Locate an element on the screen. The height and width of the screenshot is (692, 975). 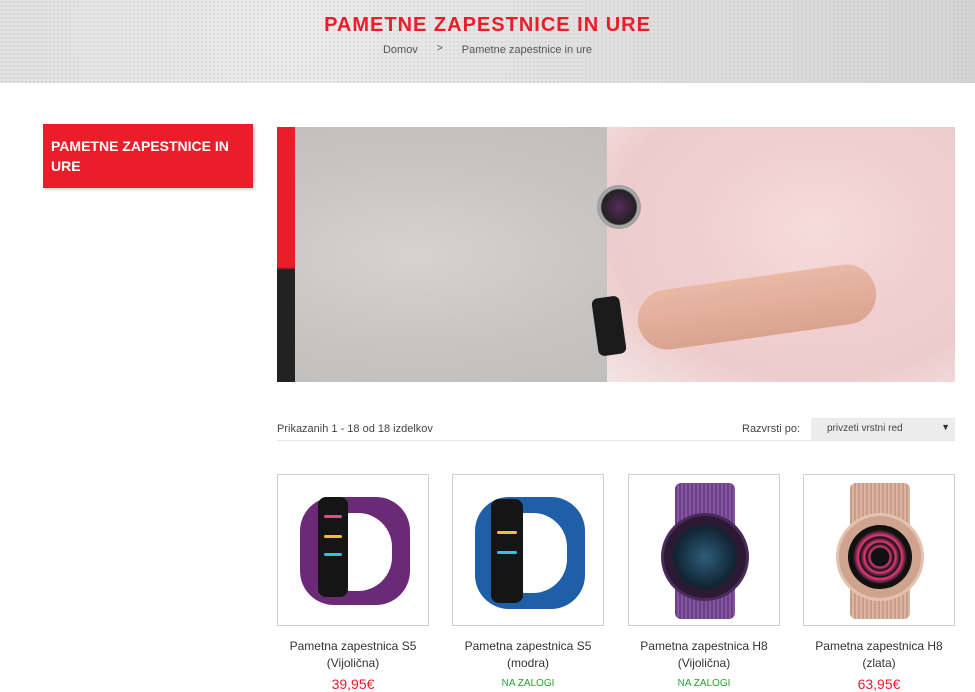
product-card: Pametna zapestnica S5 (Vijolična) 39,95€ is located at coordinates (353, 583).